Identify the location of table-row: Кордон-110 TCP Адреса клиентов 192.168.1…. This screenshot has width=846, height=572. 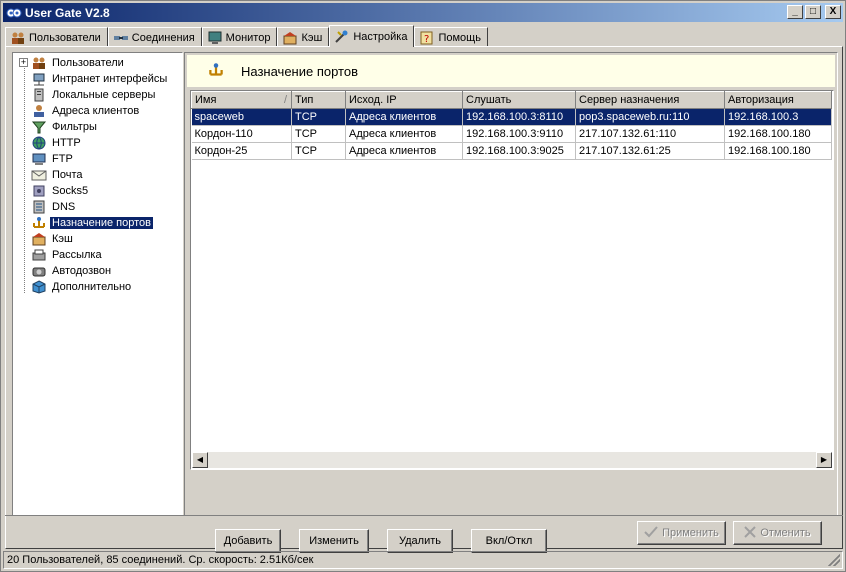
(511, 134).